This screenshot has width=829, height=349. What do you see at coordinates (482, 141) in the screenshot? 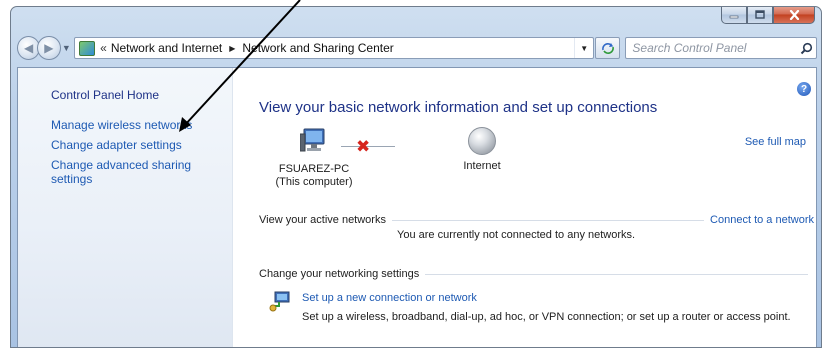
I see `globe-icon` at bounding box center [482, 141].